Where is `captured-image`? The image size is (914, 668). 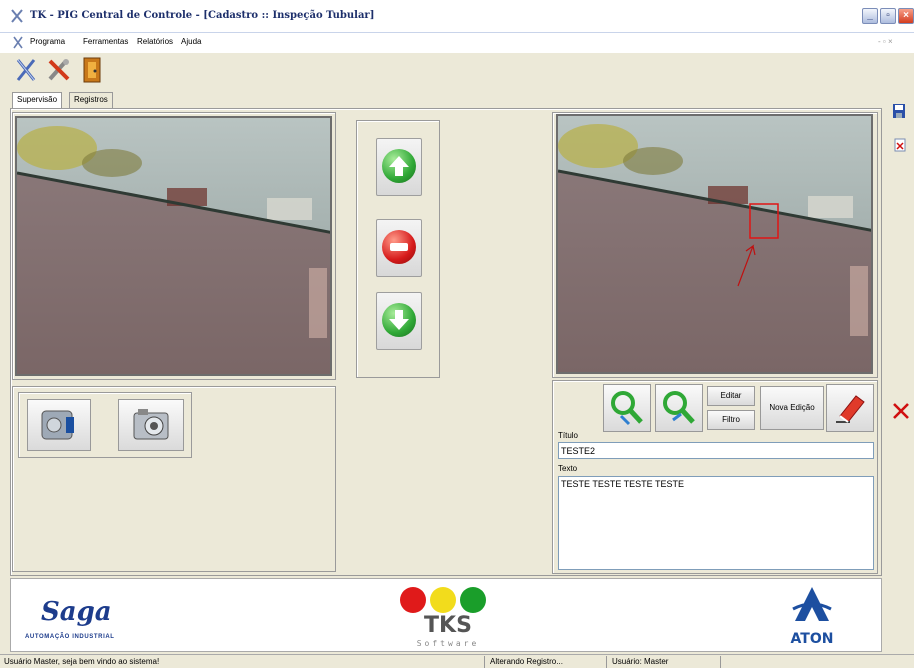 captured-image is located at coordinates (714, 244).